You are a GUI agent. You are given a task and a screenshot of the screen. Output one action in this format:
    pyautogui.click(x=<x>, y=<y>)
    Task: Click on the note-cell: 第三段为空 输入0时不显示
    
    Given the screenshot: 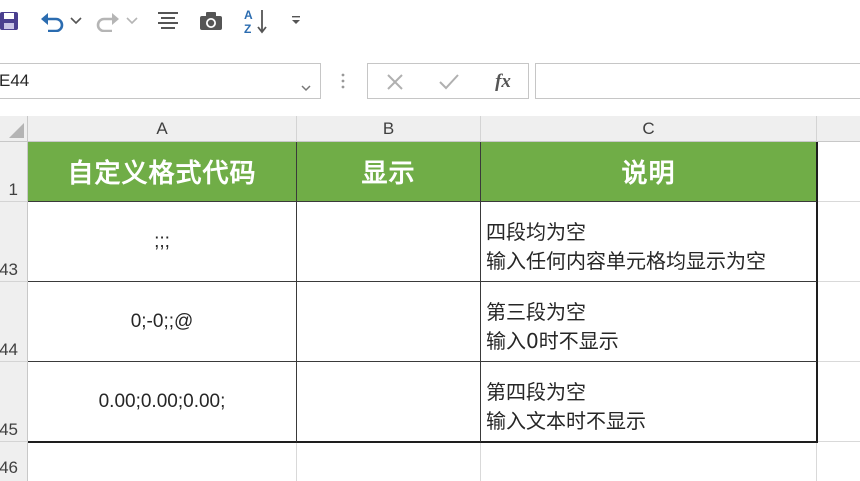 What is the action you would take?
    pyautogui.click(x=649, y=322)
    